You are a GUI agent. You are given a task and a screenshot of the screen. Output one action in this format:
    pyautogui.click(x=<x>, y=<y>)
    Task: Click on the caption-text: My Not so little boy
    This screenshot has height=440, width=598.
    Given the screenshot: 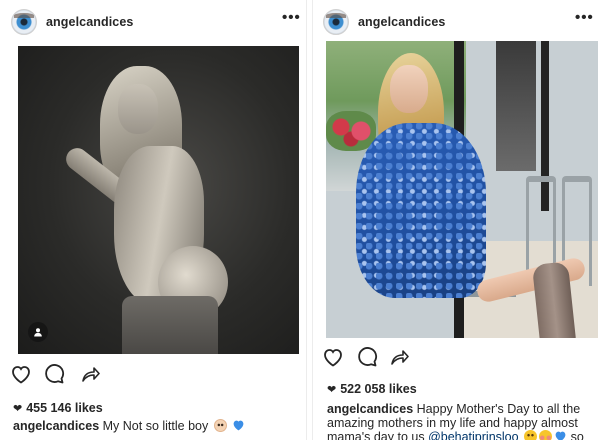 What is the action you would take?
    pyautogui.click(x=155, y=426)
    